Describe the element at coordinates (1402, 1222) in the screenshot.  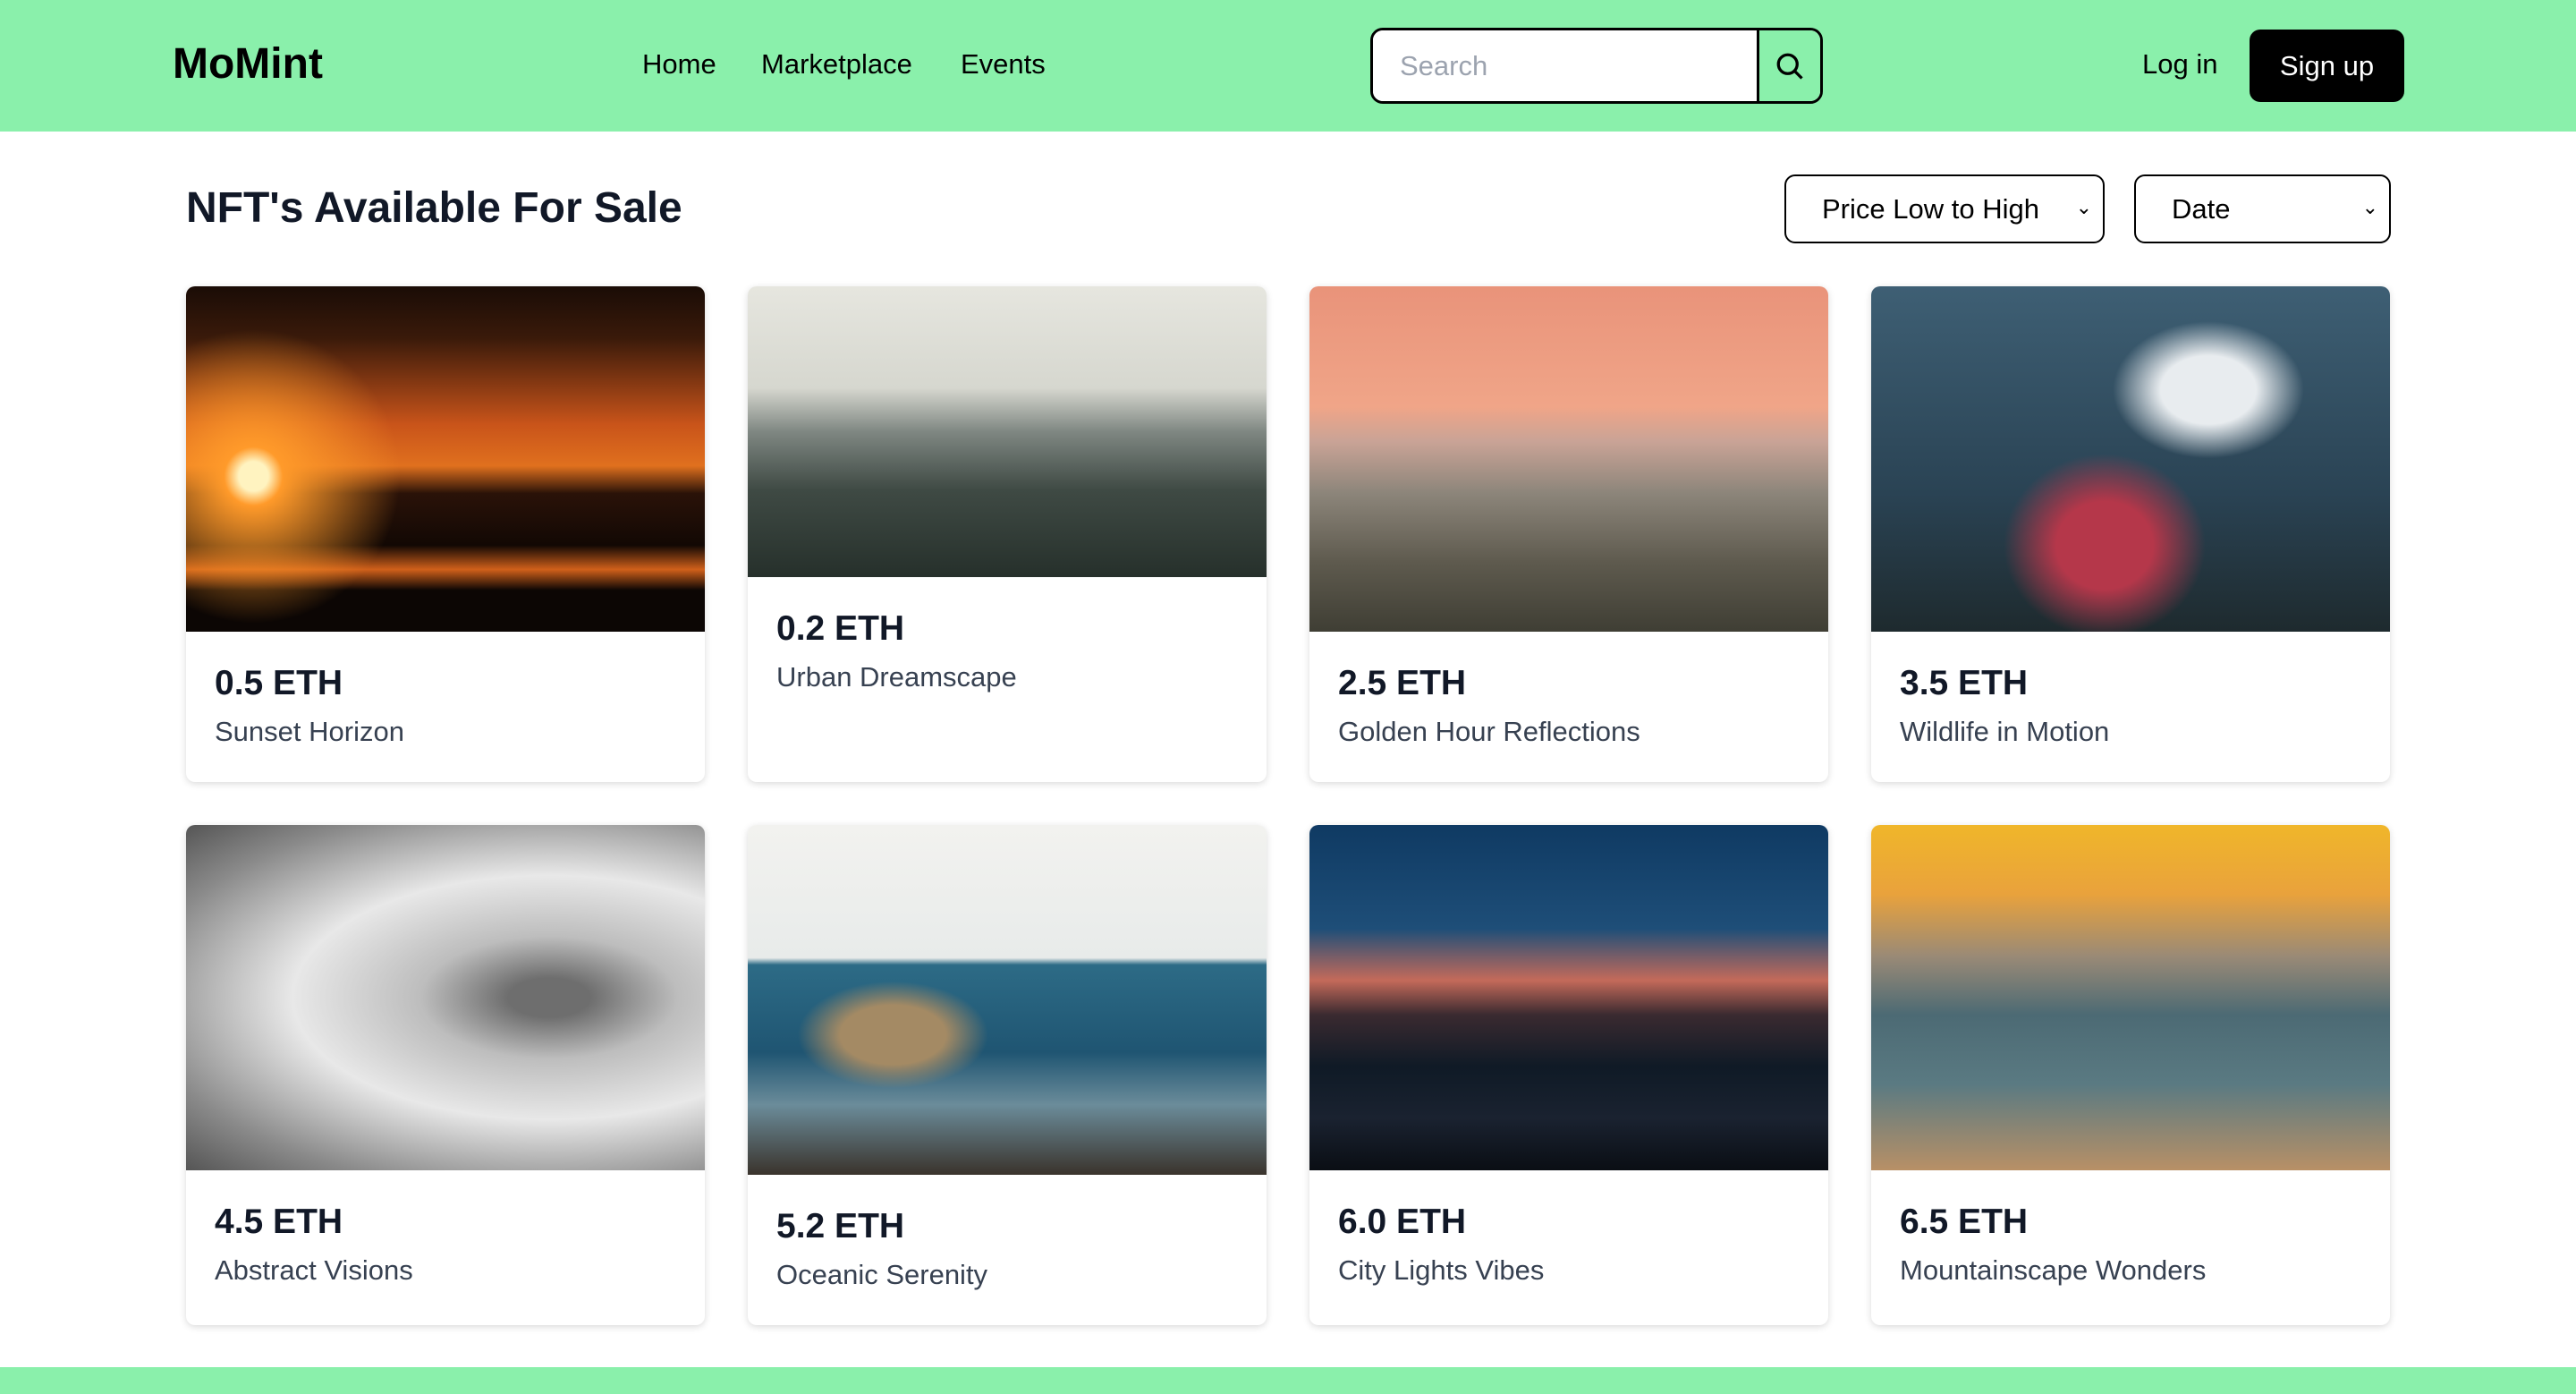
I see `nft-price: 6.0 ETH` at that location.